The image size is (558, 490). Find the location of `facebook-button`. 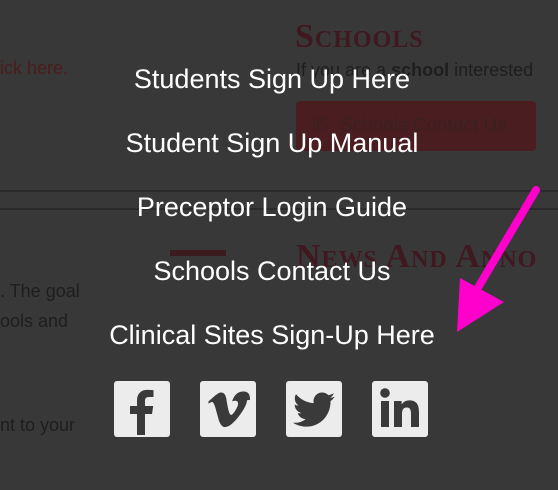

facebook-button is located at coordinates (142, 409).